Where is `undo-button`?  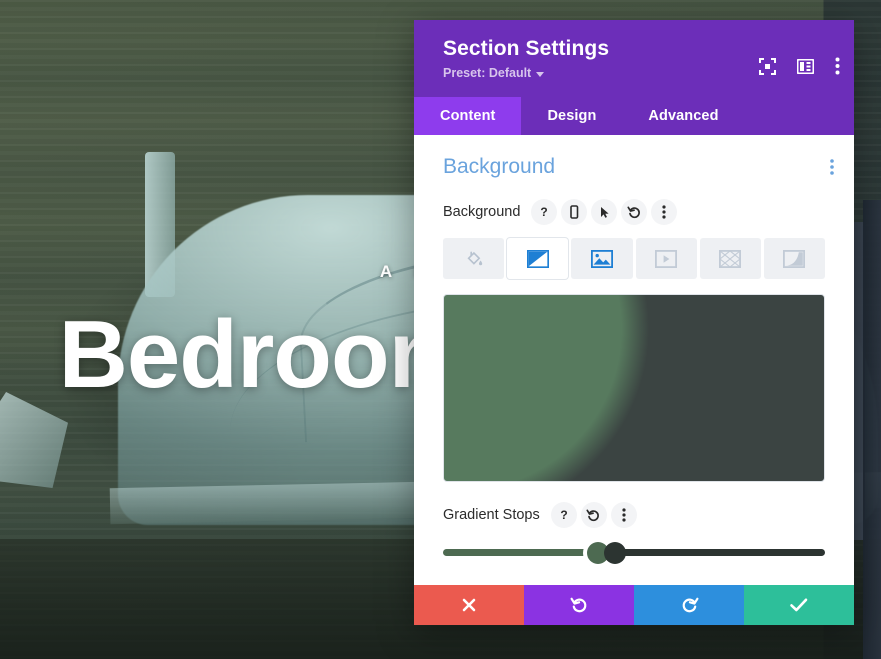
undo-button is located at coordinates (579, 605).